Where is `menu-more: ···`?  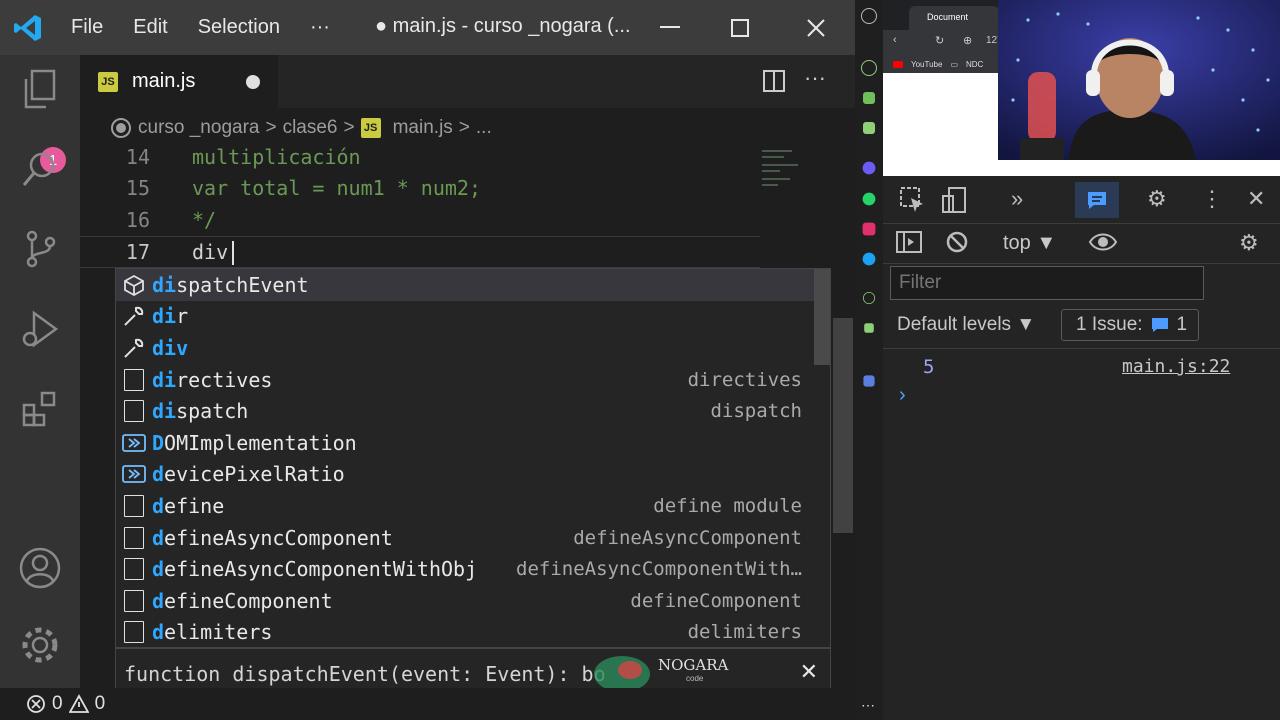
menu-more: ··· is located at coordinates (320, 27).